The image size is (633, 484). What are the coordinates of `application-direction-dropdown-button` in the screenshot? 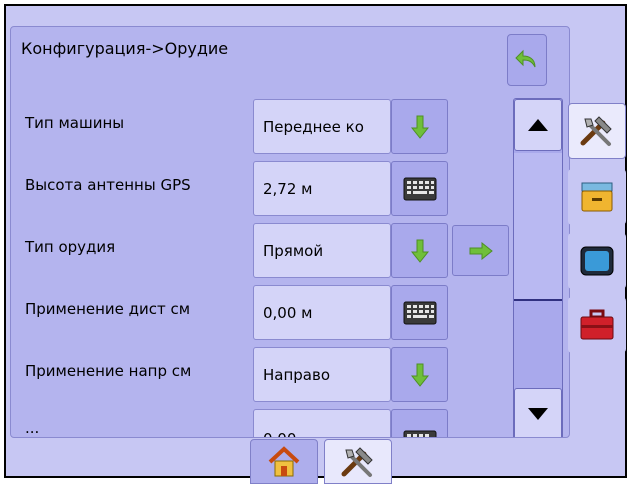 It's located at (419, 374).